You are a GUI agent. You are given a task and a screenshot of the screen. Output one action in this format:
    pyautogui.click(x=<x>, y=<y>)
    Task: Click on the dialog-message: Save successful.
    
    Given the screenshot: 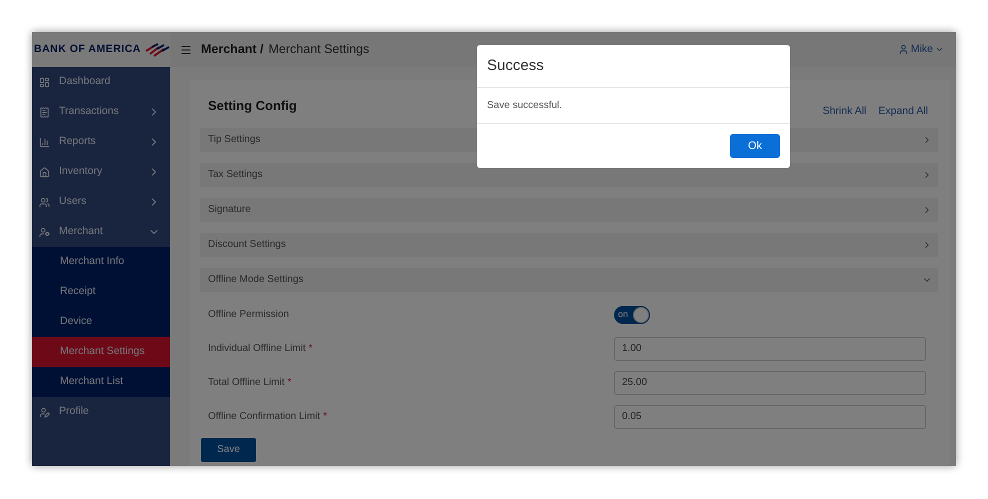 What is the action you would take?
    pyautogui.click(x=524, y=106)
    